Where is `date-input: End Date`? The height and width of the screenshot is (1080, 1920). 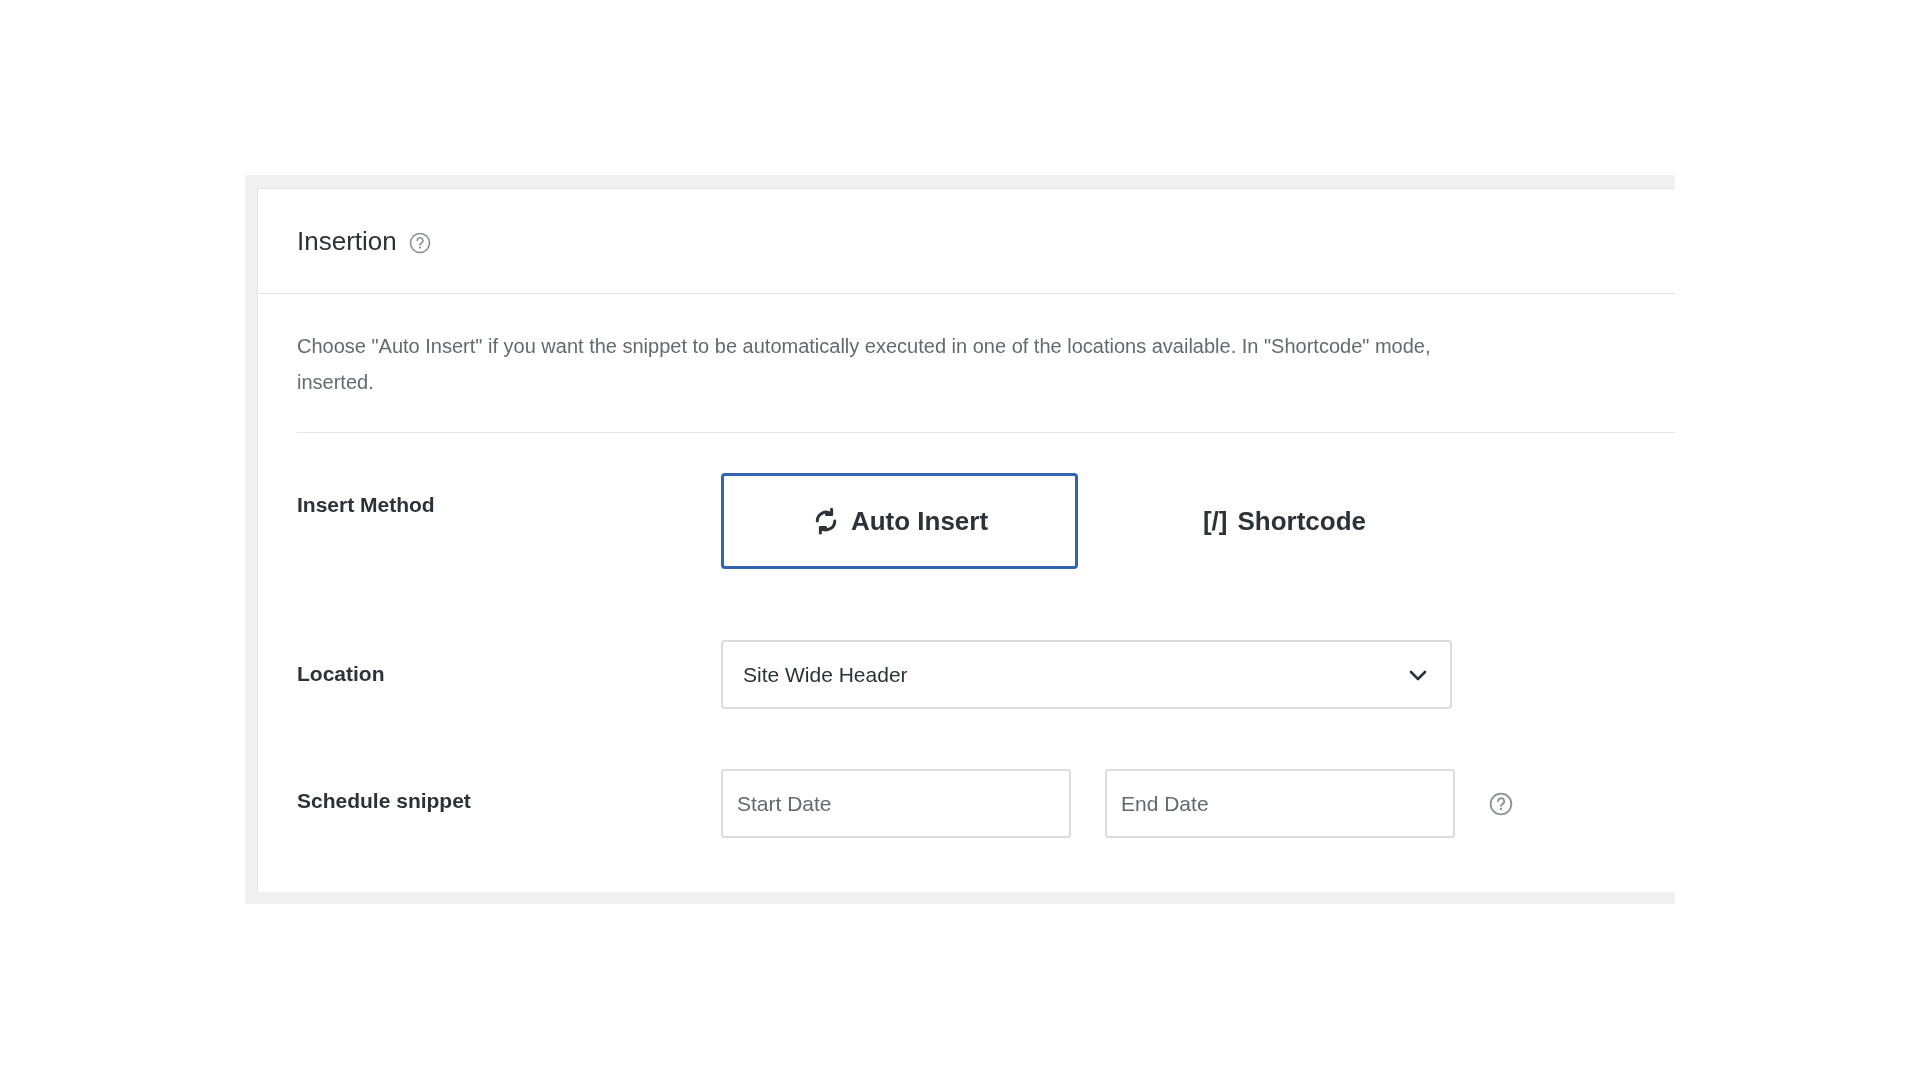
date-input: End Date is located at coordinates (1280, 803).